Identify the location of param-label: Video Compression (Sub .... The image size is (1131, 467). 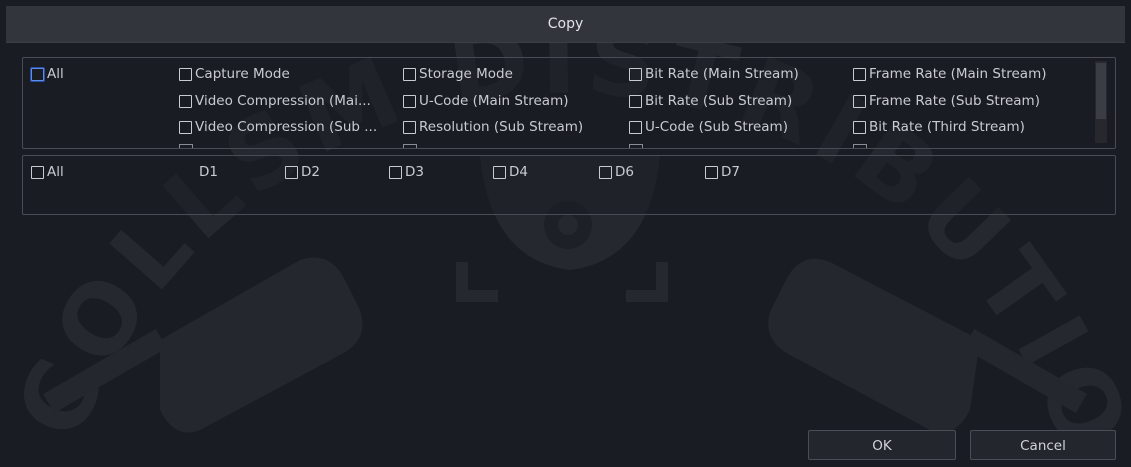
(286, 127).